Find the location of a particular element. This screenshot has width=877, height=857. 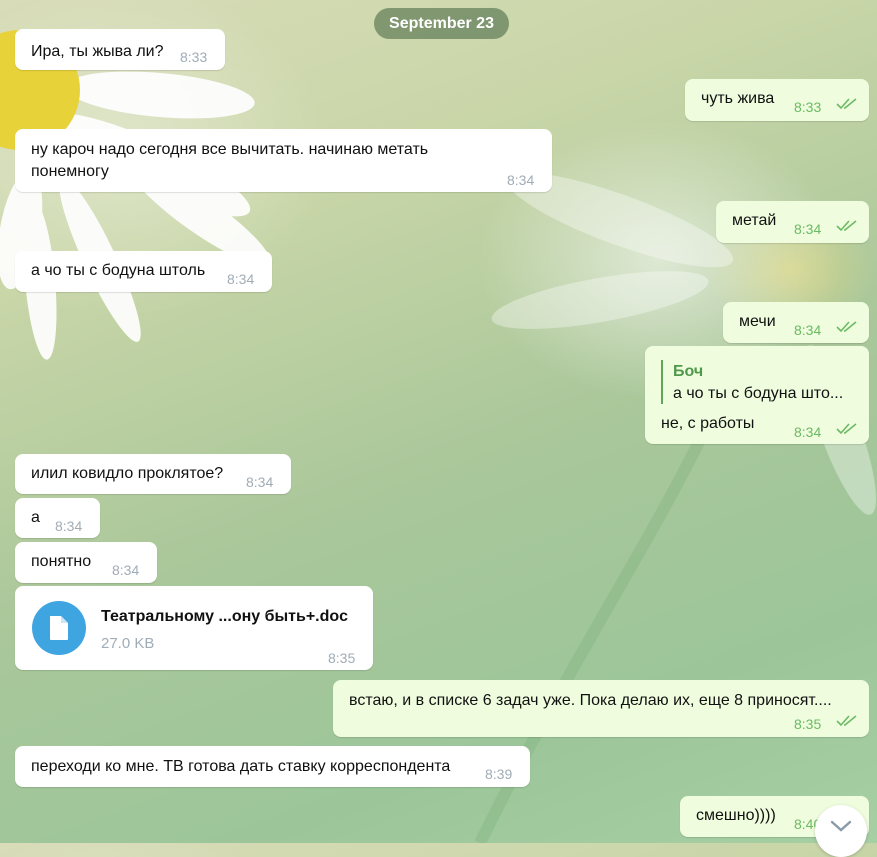

message-incoming: понятно 8:34 is located at coordinates (86, 562).